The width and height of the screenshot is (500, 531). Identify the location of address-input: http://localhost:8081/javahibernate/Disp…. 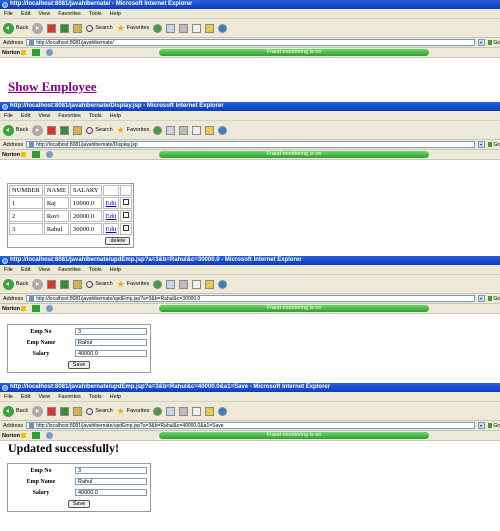
(250, 144).